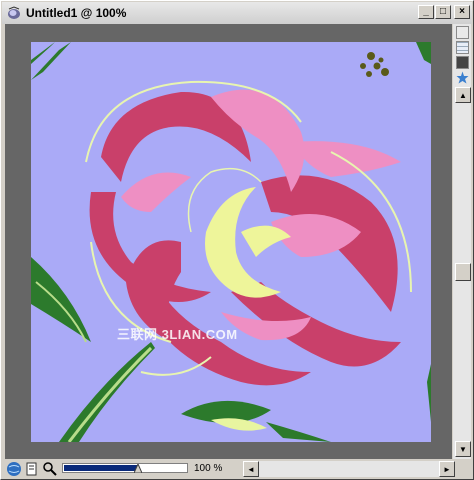 The width and height of the screenshot is (474, 480). I want to click on maximize-icon: □, so click(443, 11).